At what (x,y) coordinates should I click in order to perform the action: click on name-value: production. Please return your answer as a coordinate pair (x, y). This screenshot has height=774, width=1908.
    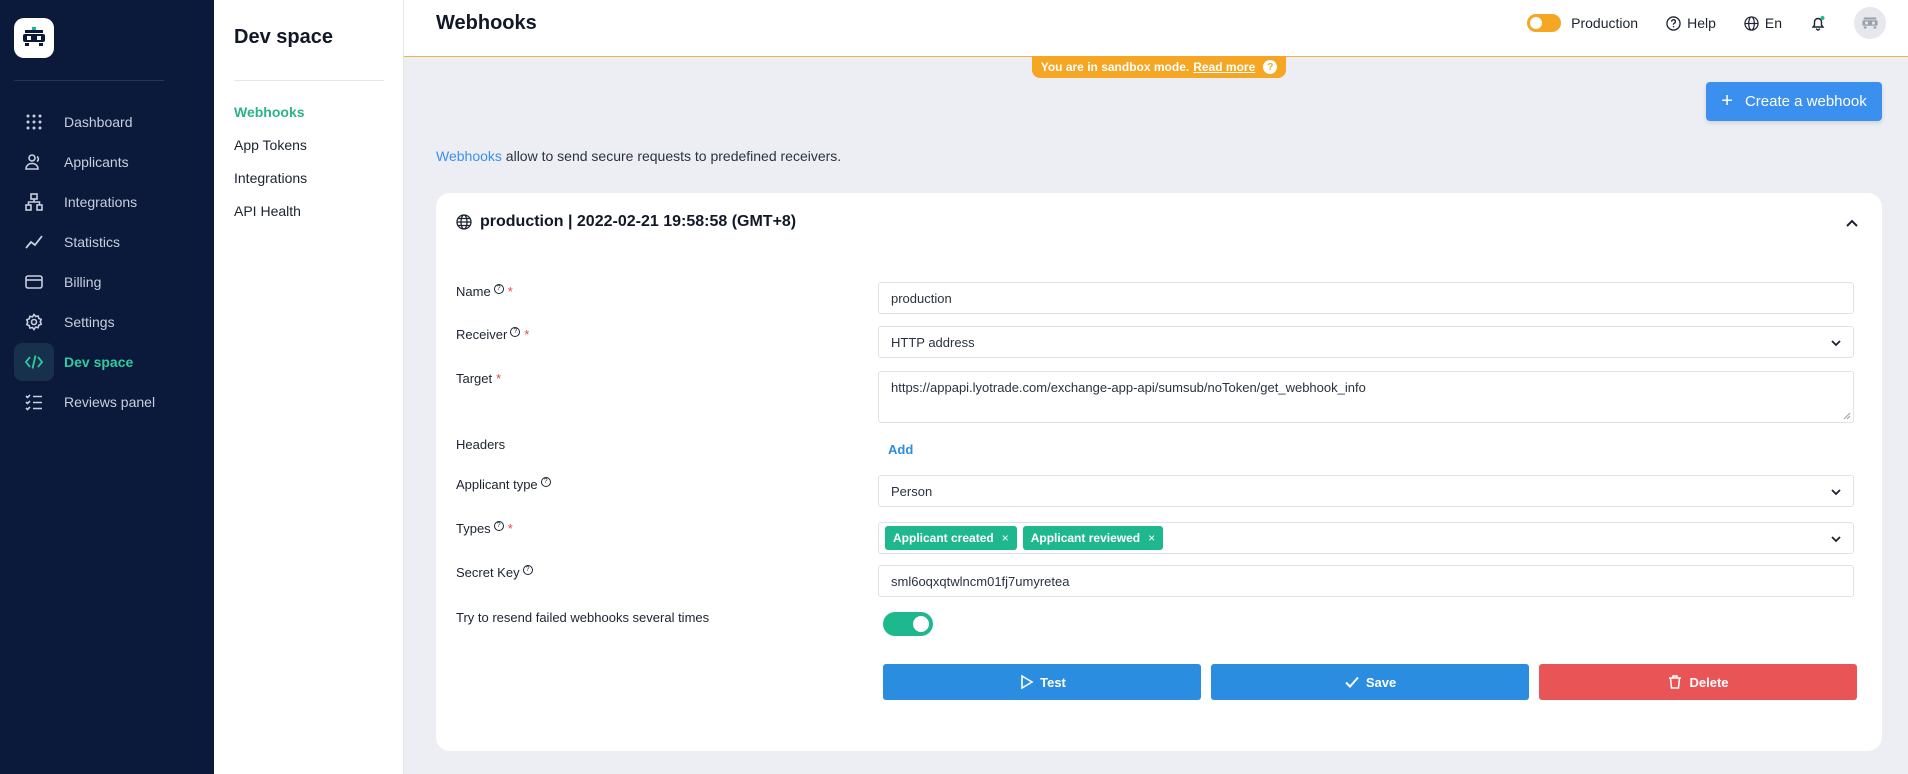
    Looking at the image, I should click on (921, 298).